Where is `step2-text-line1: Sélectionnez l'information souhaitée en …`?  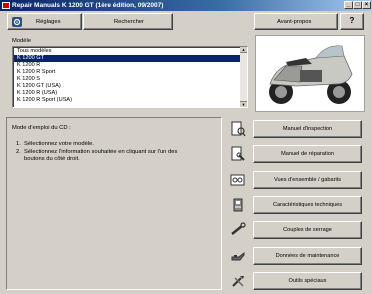 step2-text-line1: Sélectionnez l'information souhaitée en … is located at coordinates (101, 152).